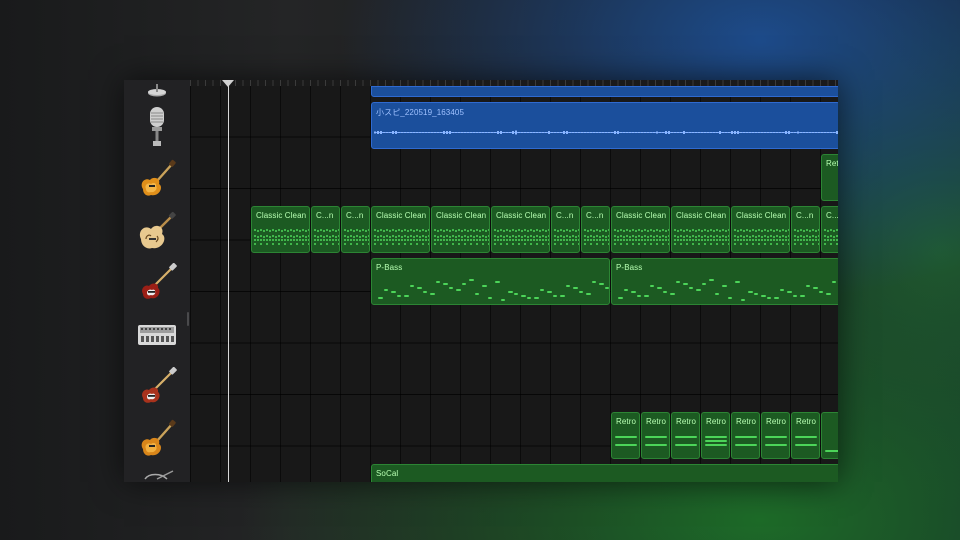 This screenshot has width=960, height=540. What do you see at coordinates (604, 473) in the screenshot?
I see `midi-region-socal: SoCal` at bounding box center [604, 473].